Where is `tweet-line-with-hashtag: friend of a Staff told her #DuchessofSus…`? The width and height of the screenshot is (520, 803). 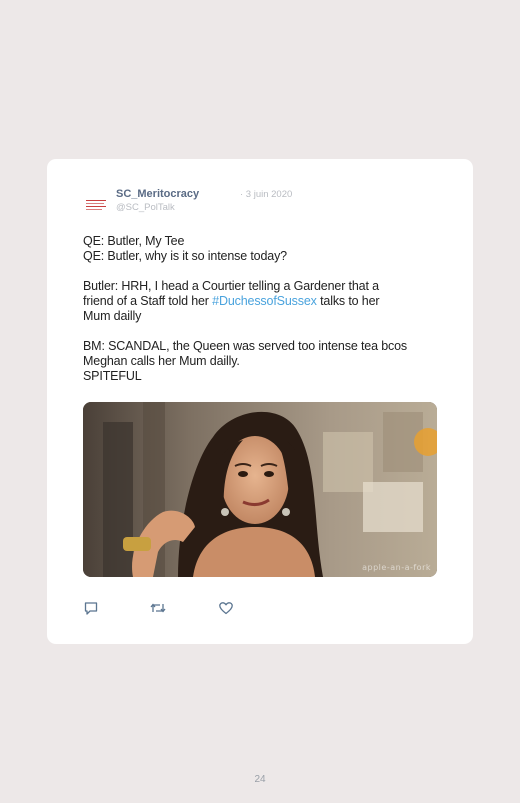
tweet-line-with-hashtag: friend of a Staff told her #DuchessofSus… is located at coordinates (268, 301).